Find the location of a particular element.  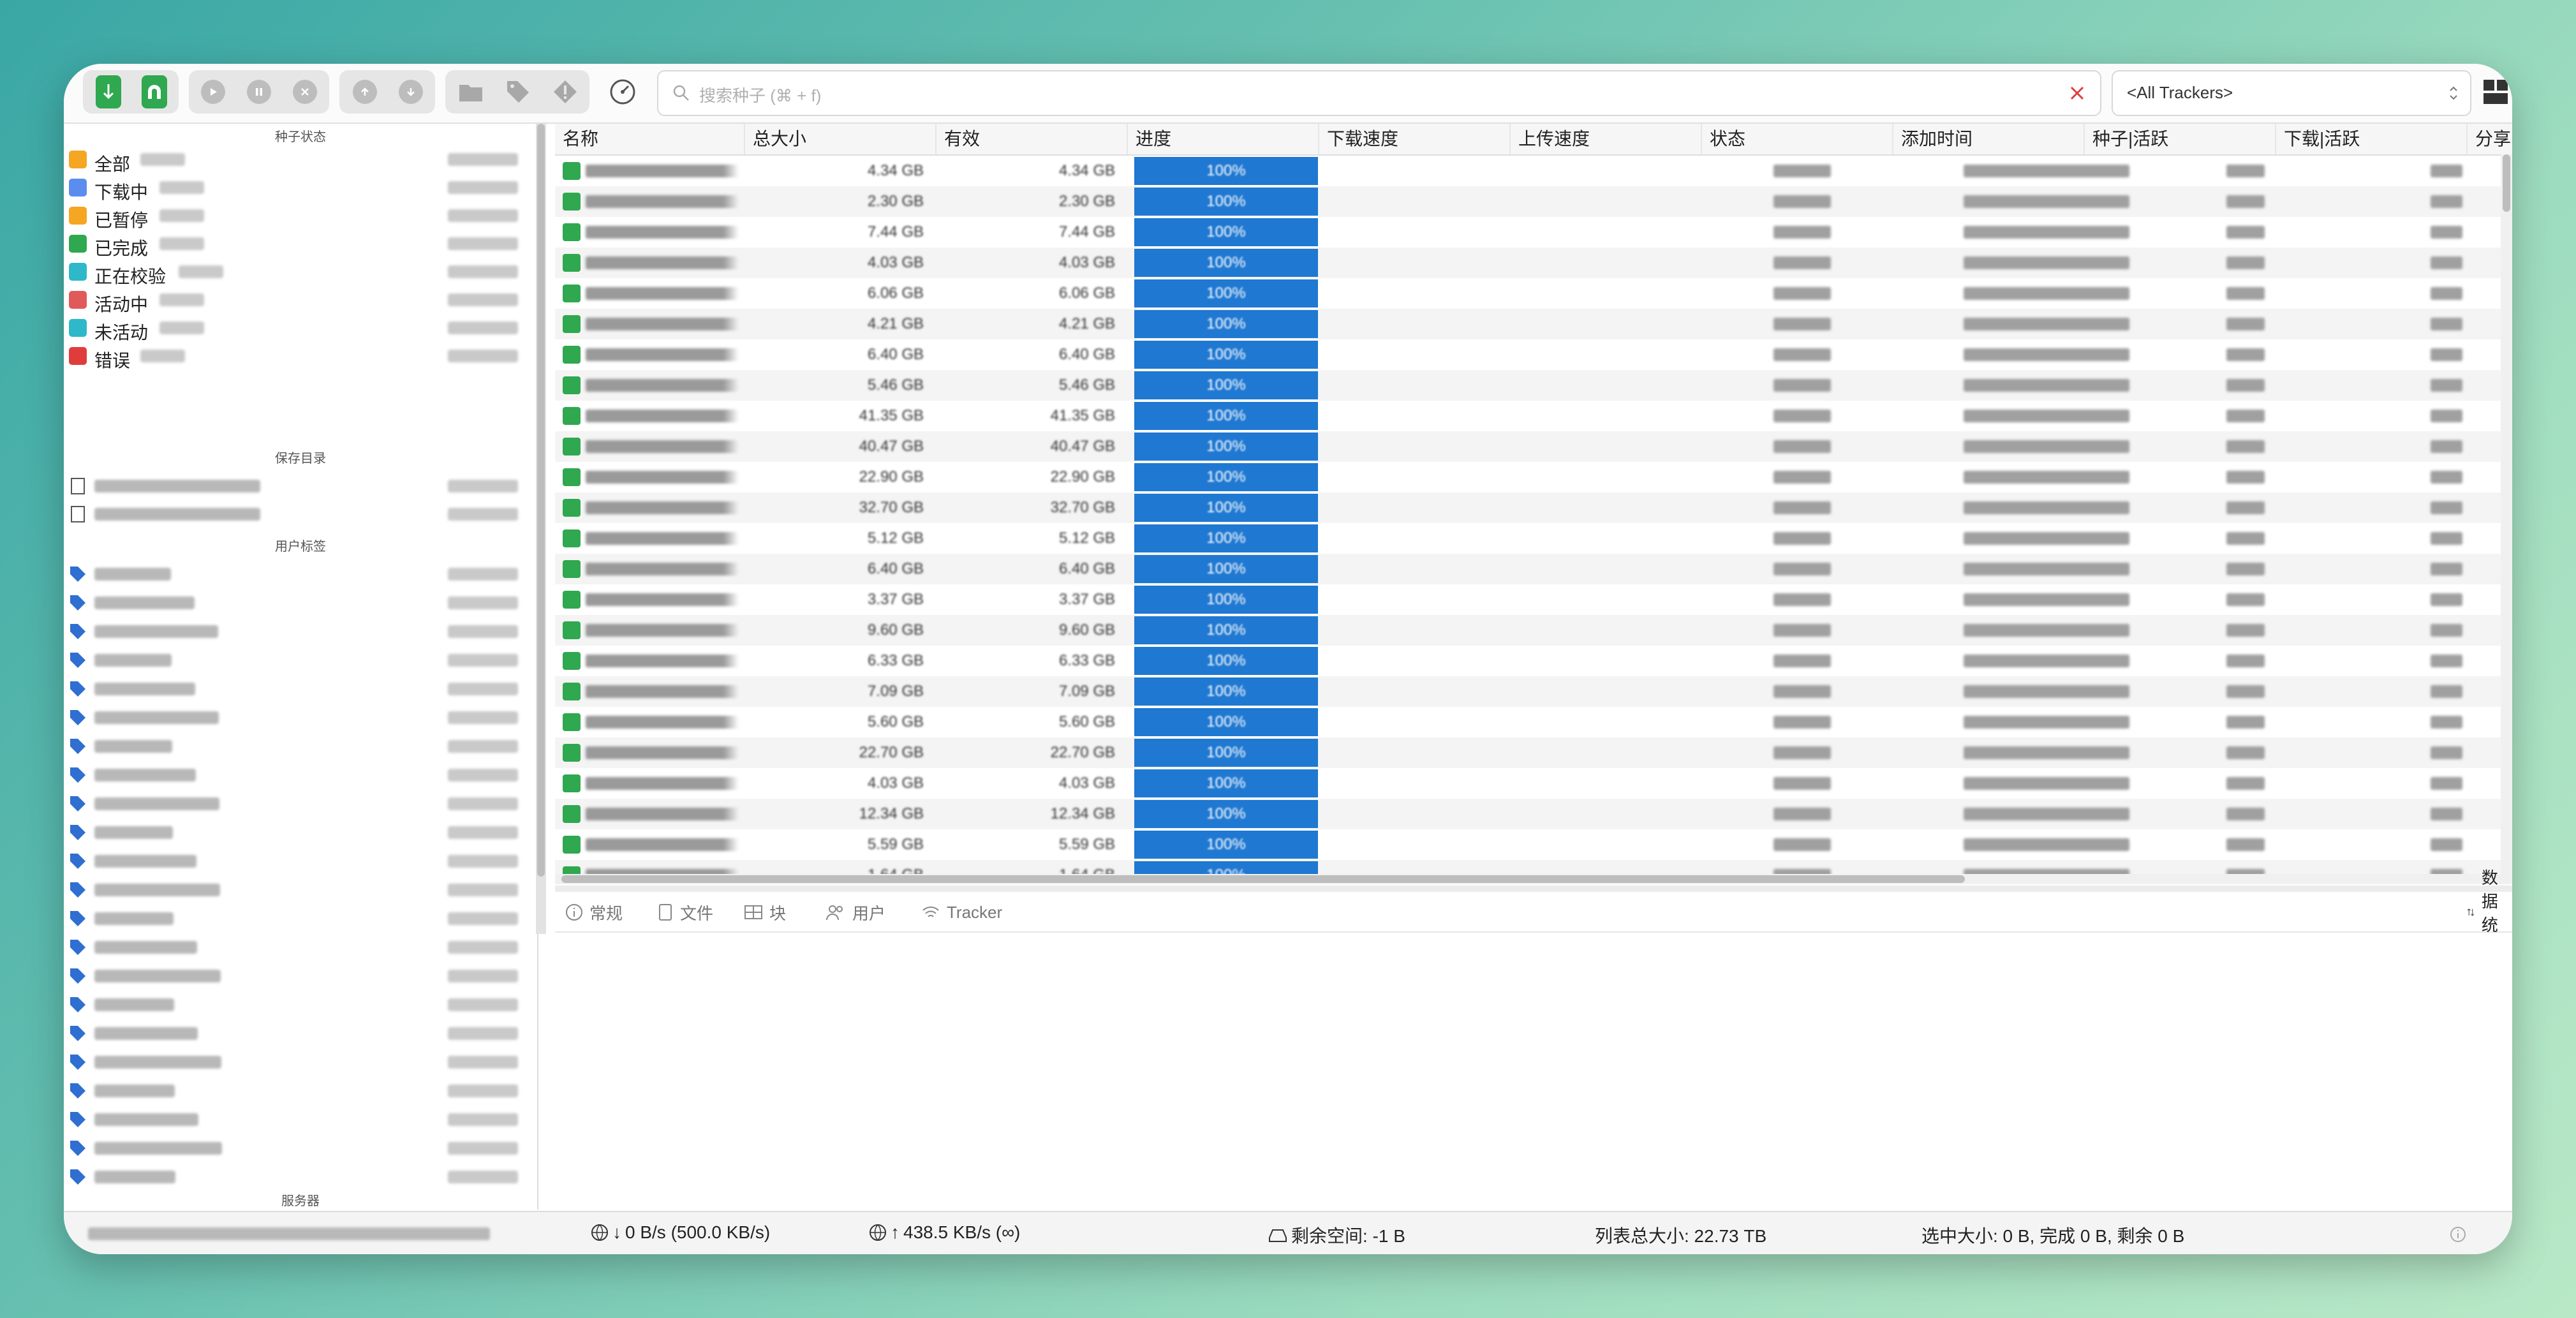

set-location-button is located at coordinates (471, 92).